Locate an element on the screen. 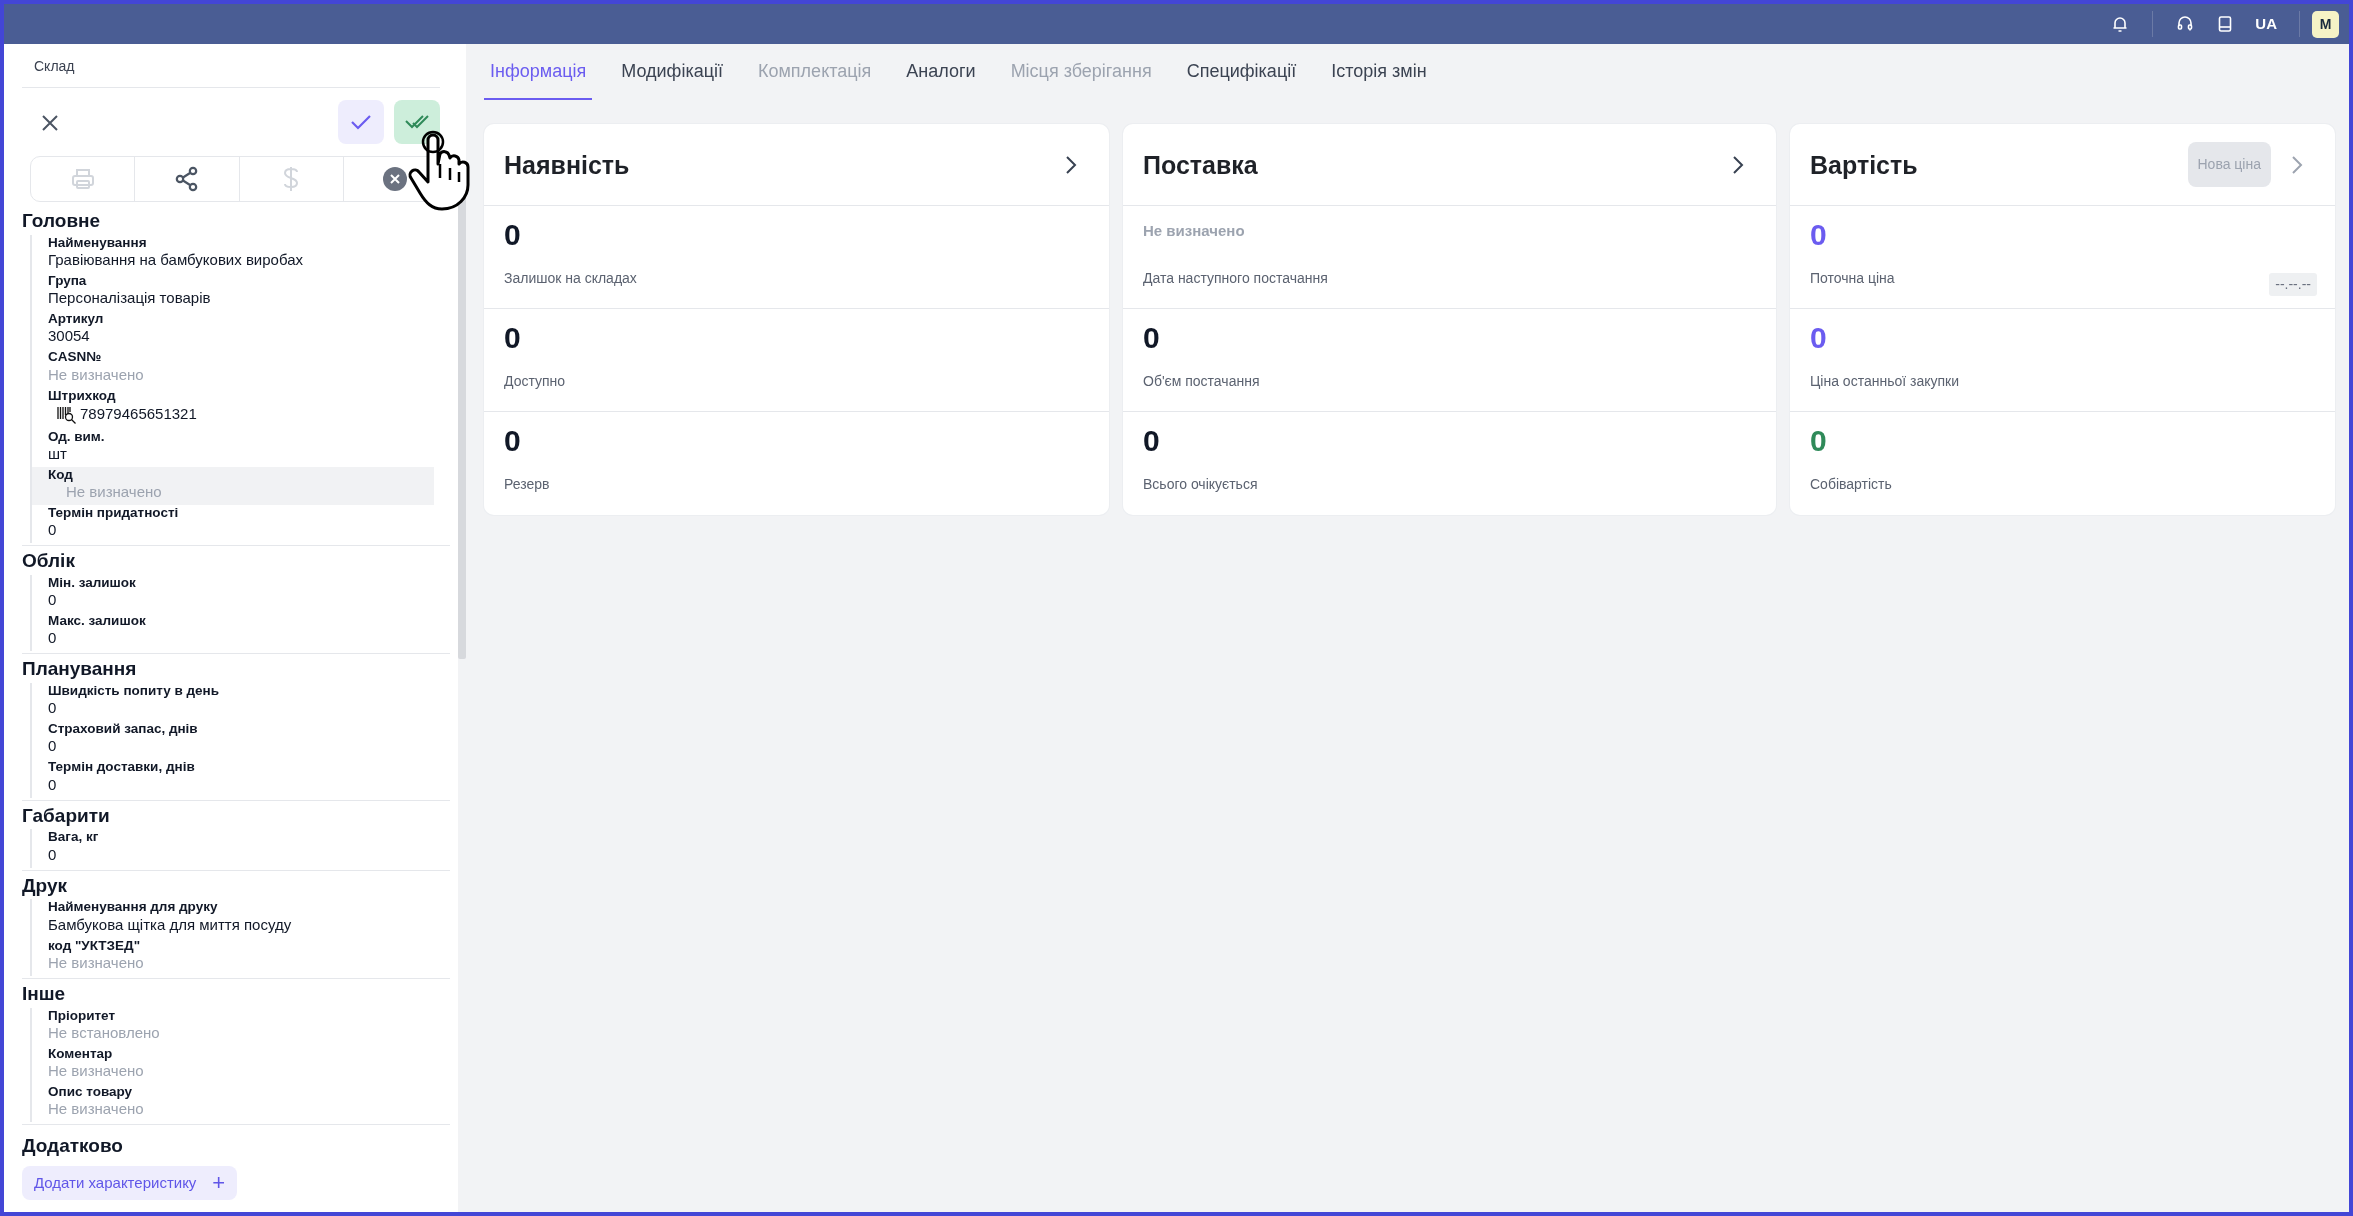 The height and width of the screenshot is (1216, 2353). section-heading: Габарити is located at coordinates (66, 816).